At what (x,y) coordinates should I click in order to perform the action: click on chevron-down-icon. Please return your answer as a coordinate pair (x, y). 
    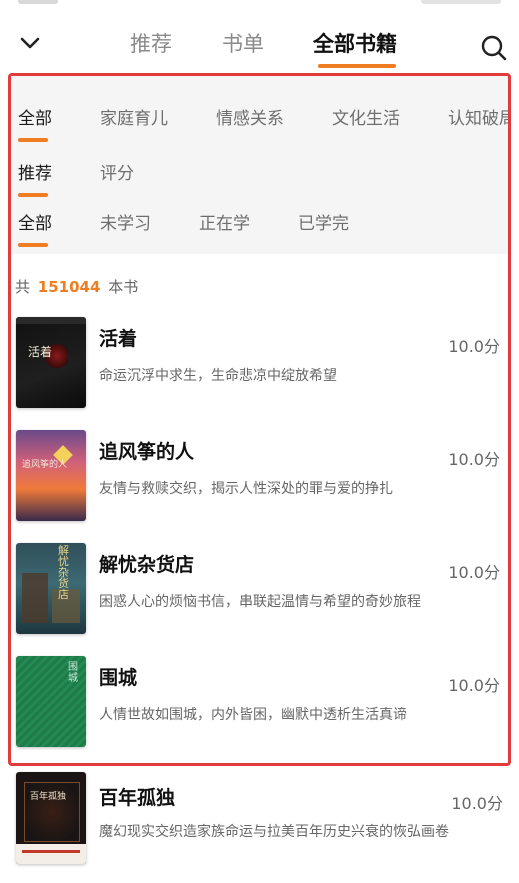
    Looking at the image, I should click on (30, 43).